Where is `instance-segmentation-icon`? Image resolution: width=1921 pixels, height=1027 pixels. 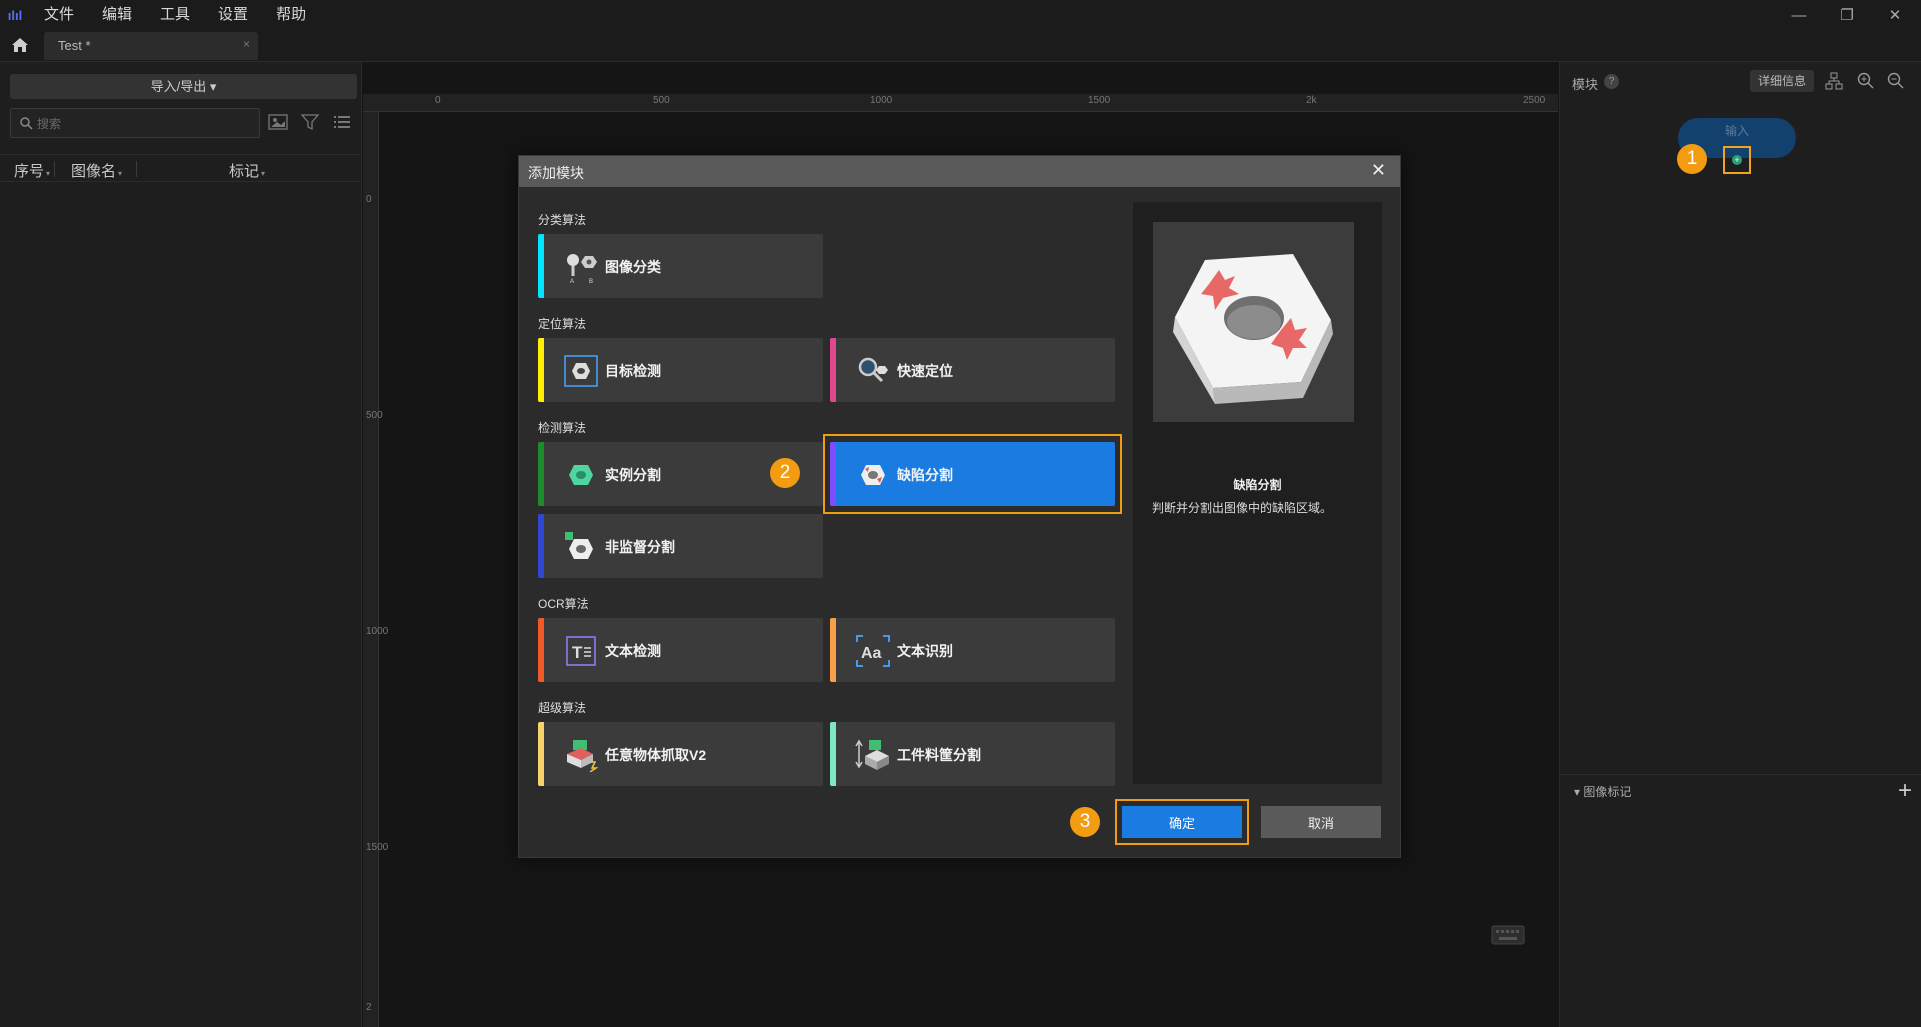 instance-segmentation-icon is located at coordinates (581, 475).